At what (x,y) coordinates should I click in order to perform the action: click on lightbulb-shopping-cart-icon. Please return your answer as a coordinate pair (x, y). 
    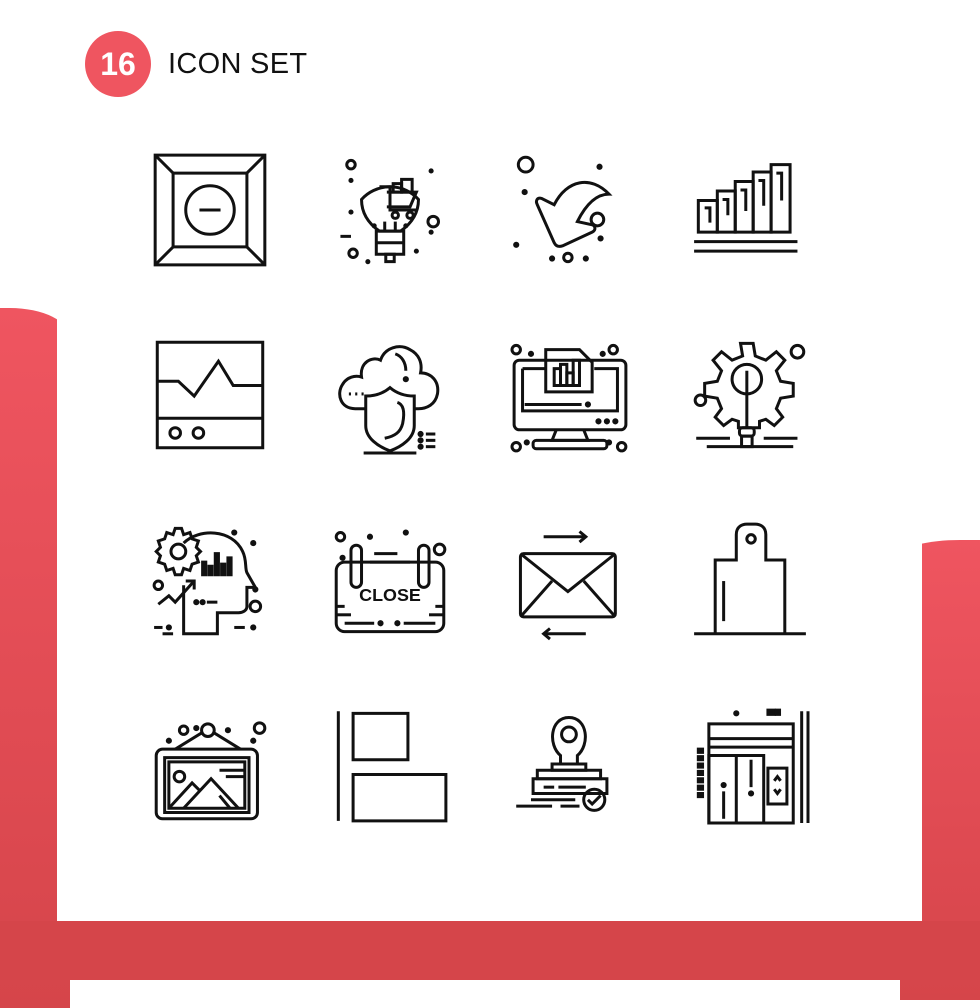
    Looking at the image, I should click on (390, 210).